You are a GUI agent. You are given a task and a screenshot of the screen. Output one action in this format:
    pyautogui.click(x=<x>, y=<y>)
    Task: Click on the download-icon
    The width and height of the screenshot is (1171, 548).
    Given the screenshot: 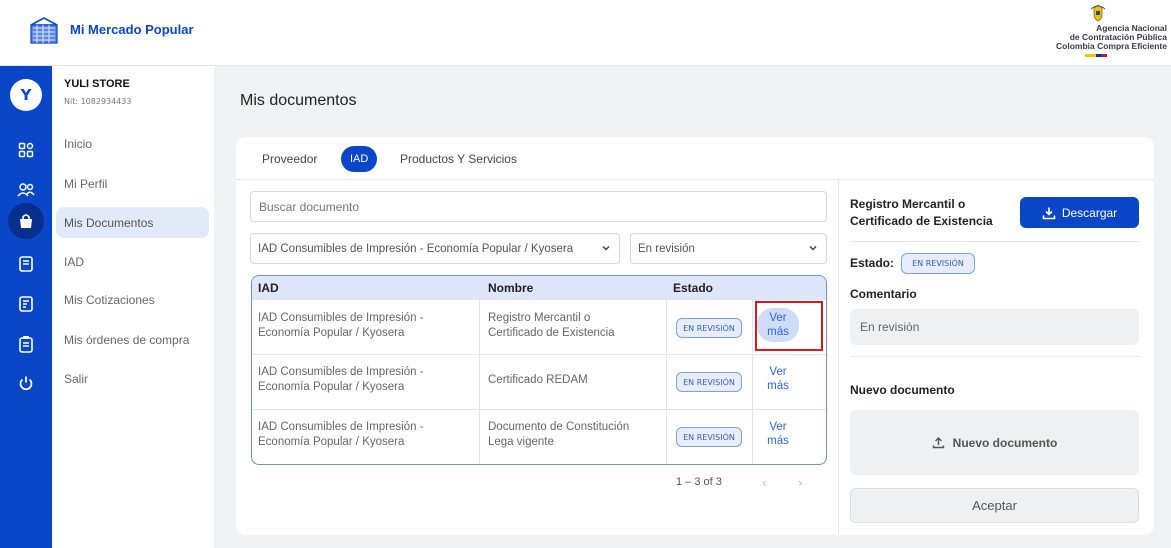 What is the action you would take?
    pyautogui.click(x=1049, y=213)
    